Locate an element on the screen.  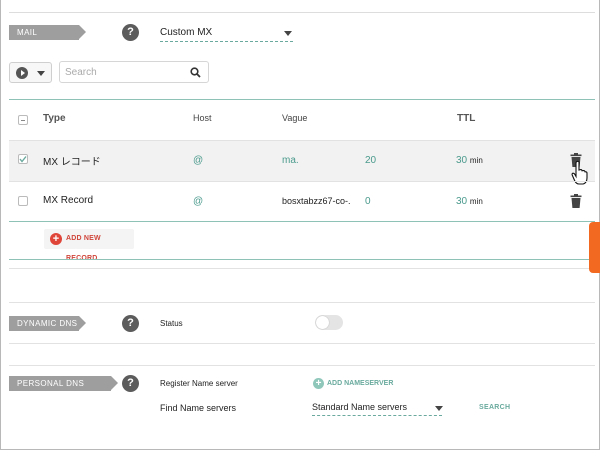
nameserver-type-select: Standard Name servers is located at coordinates (377, 409).